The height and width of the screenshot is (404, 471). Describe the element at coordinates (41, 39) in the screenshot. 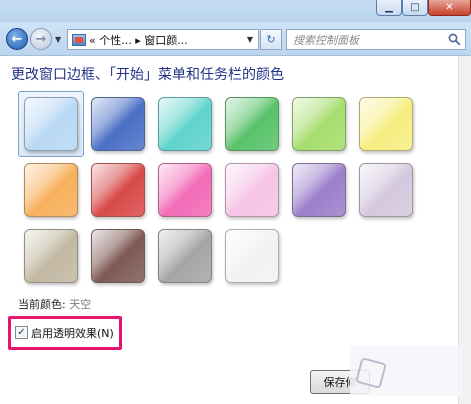

I see `forward-arrow-icon: →` at that location.